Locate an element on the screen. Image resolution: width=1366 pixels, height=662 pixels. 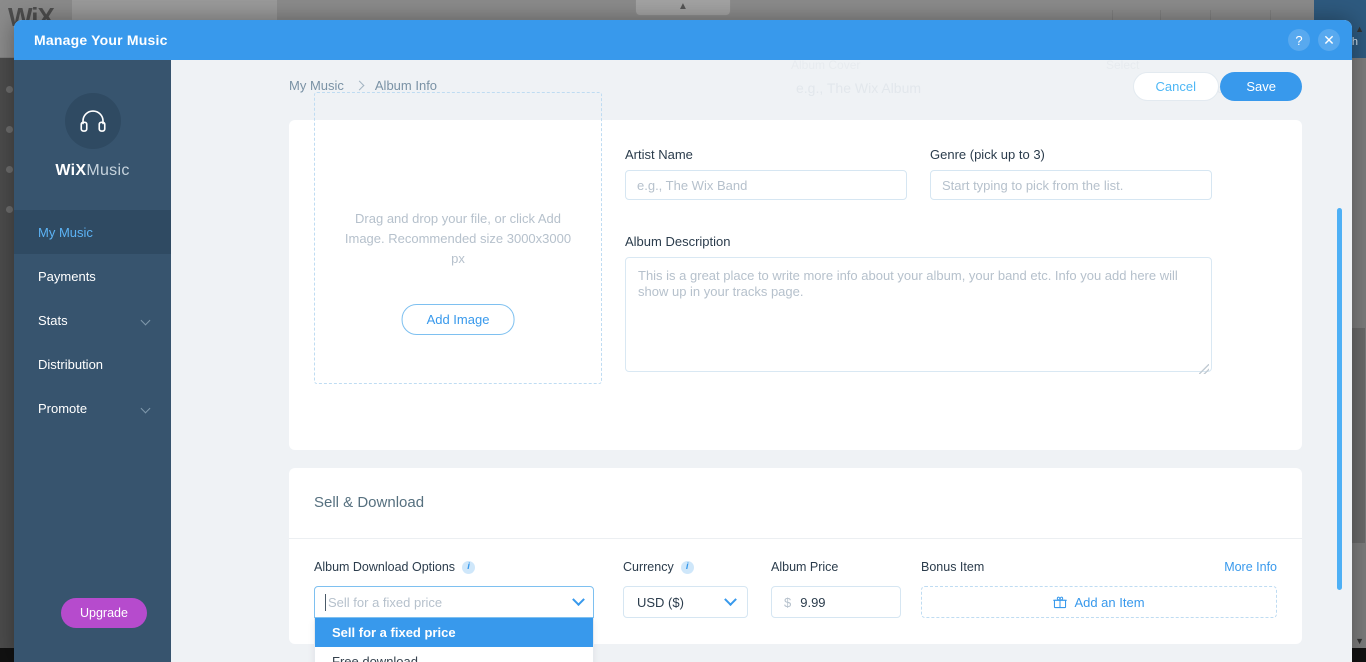
album-description-wrap is located at coordinates (918, 317).